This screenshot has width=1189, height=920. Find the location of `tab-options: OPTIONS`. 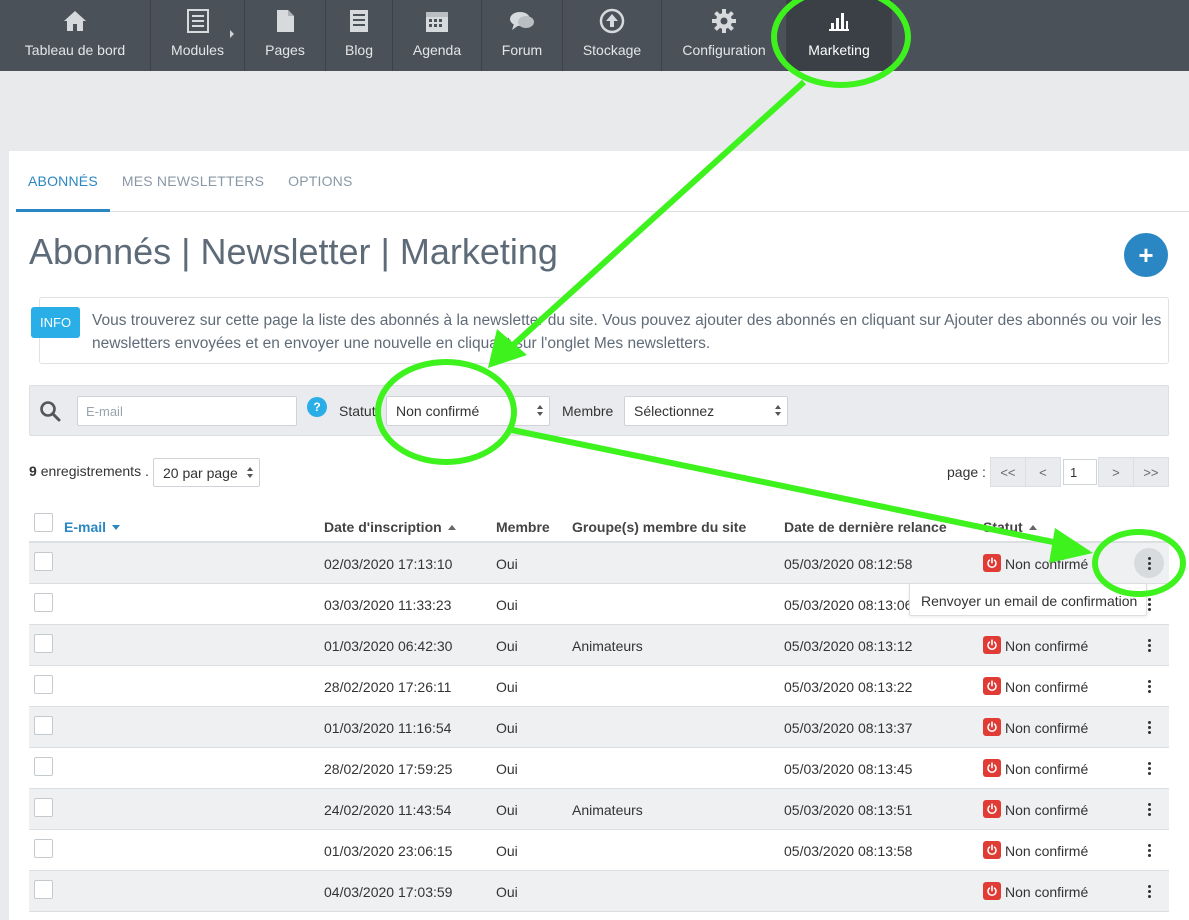

tab-options: OPTIONS is located at coordinates (320, 181).